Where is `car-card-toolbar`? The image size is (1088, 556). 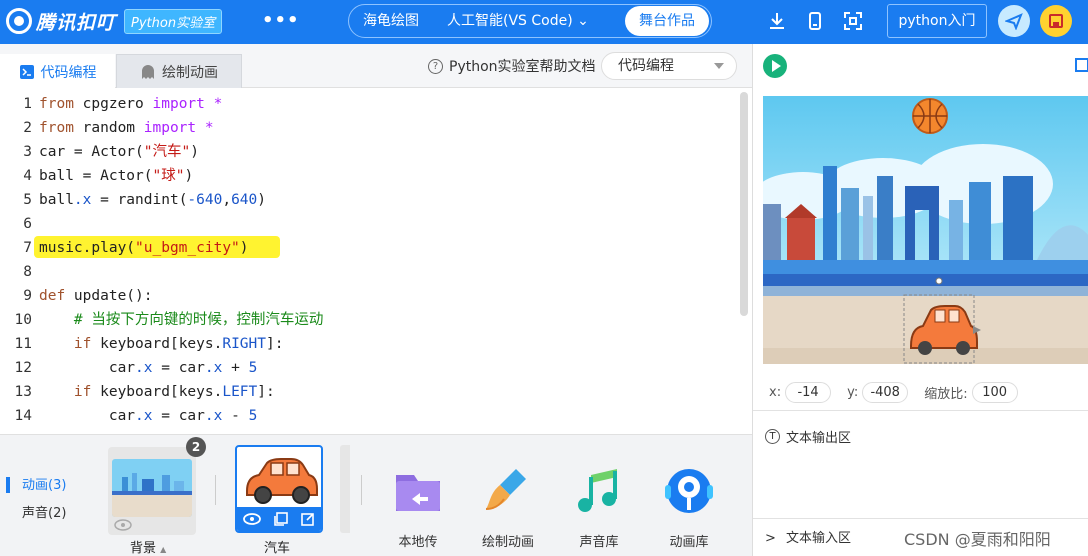
car-card-toolbar is located at coordinates (279, 519).